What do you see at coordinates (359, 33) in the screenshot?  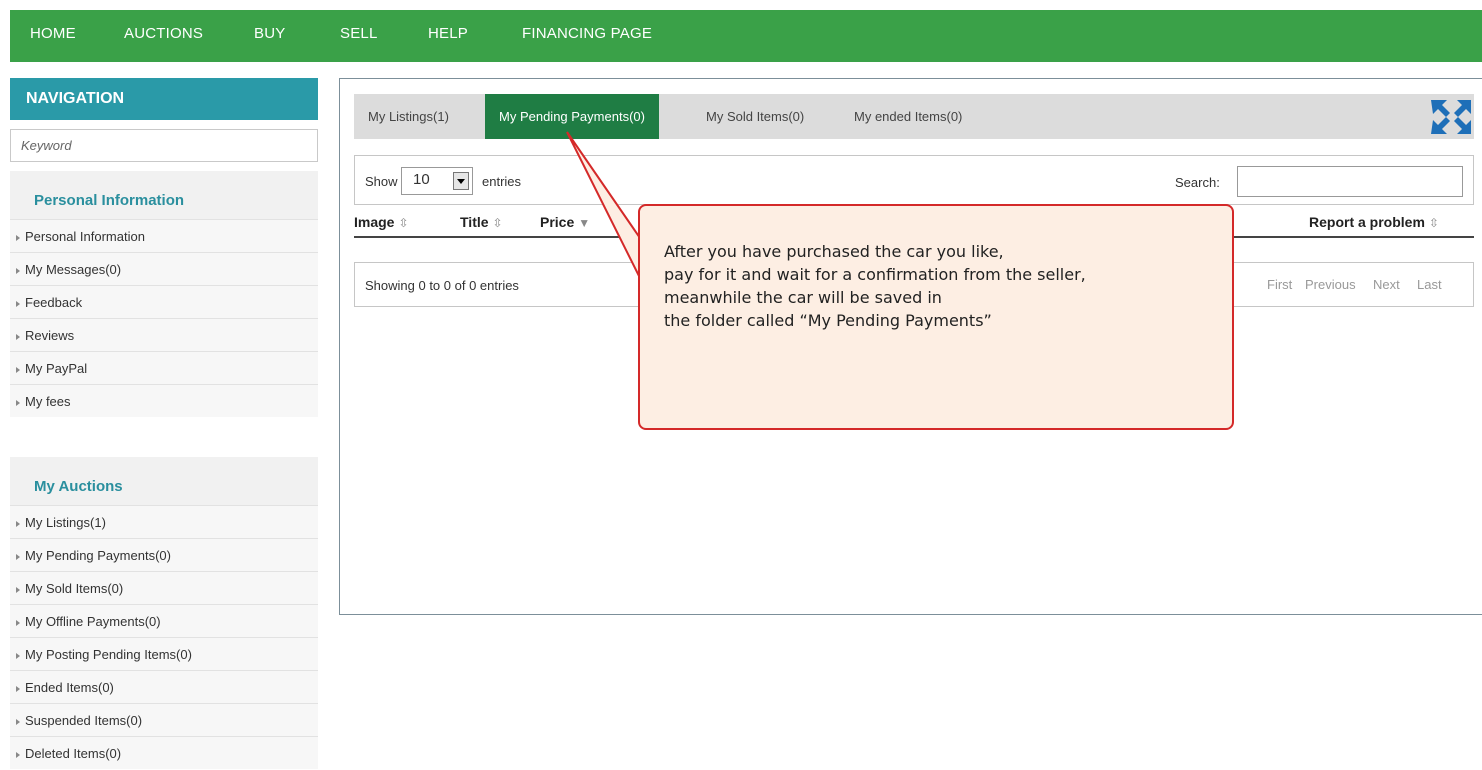 I see `nav-sell: SELL` at bounding box center [359, 33].